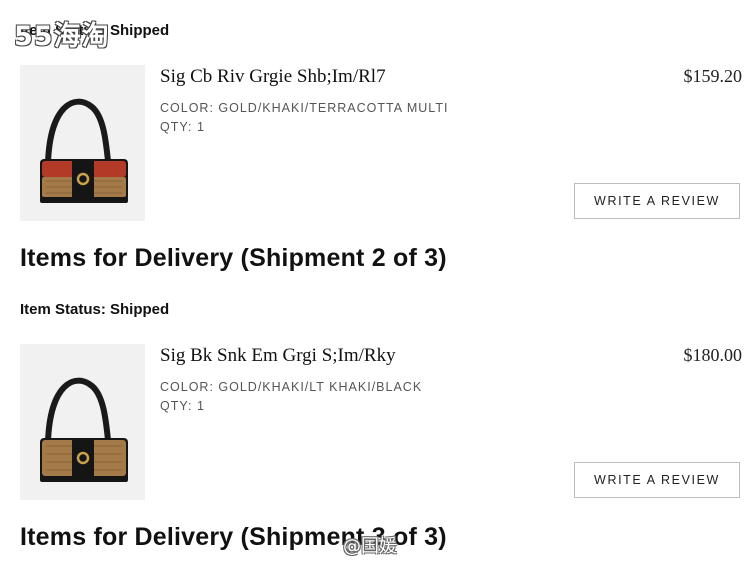 The width and height of the screenshot is (752, 579). What do you see at coordinates (95, 309) in the screenshot?
I see `item-status-shipment-2: Item Status: Shipped` at bounding box center [95, 309].